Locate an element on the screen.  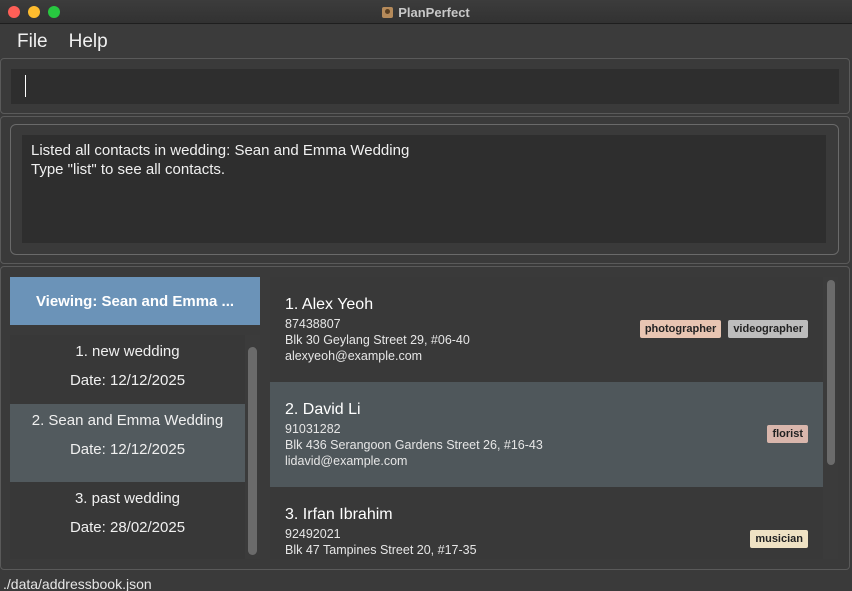
status-bar-path: ./data/addressbook.json is located at coordinates (426, 582).